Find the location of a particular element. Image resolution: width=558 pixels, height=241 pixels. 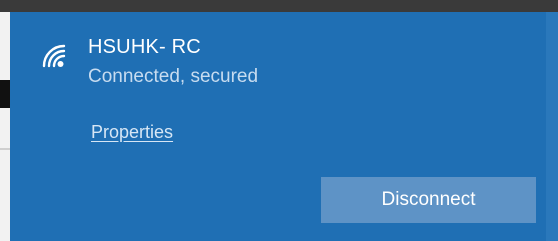

background-window-titlebar is located at coordinates (279, 6).